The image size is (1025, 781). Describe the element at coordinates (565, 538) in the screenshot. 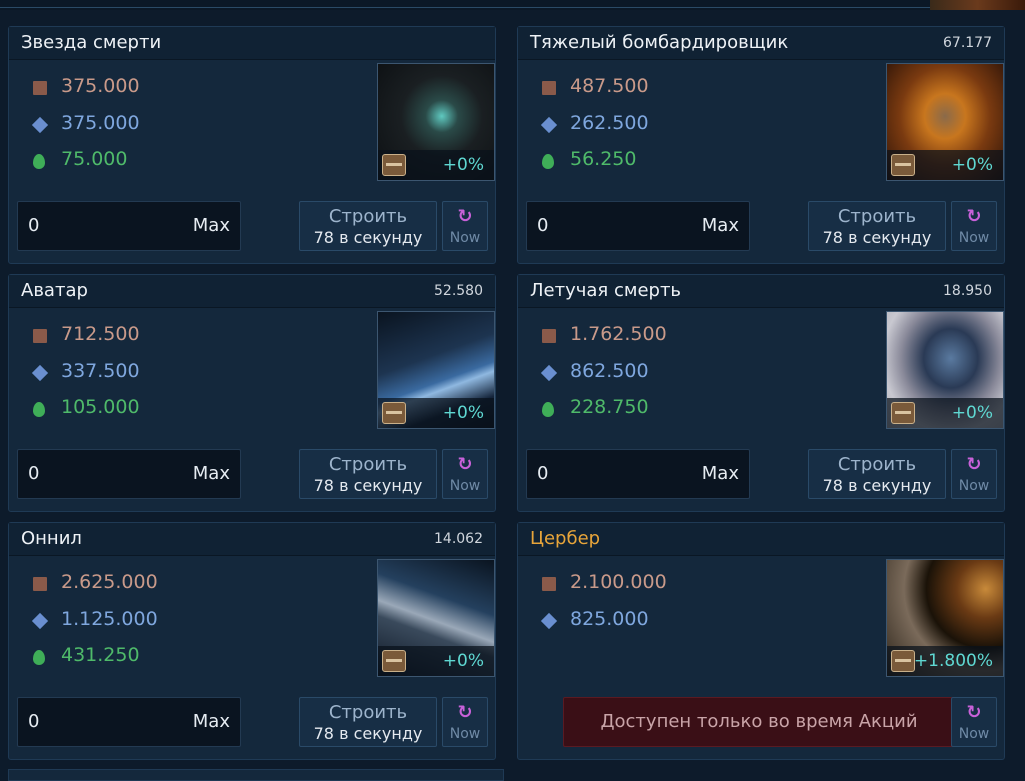

I see `ship-name: Цербер` at that location.